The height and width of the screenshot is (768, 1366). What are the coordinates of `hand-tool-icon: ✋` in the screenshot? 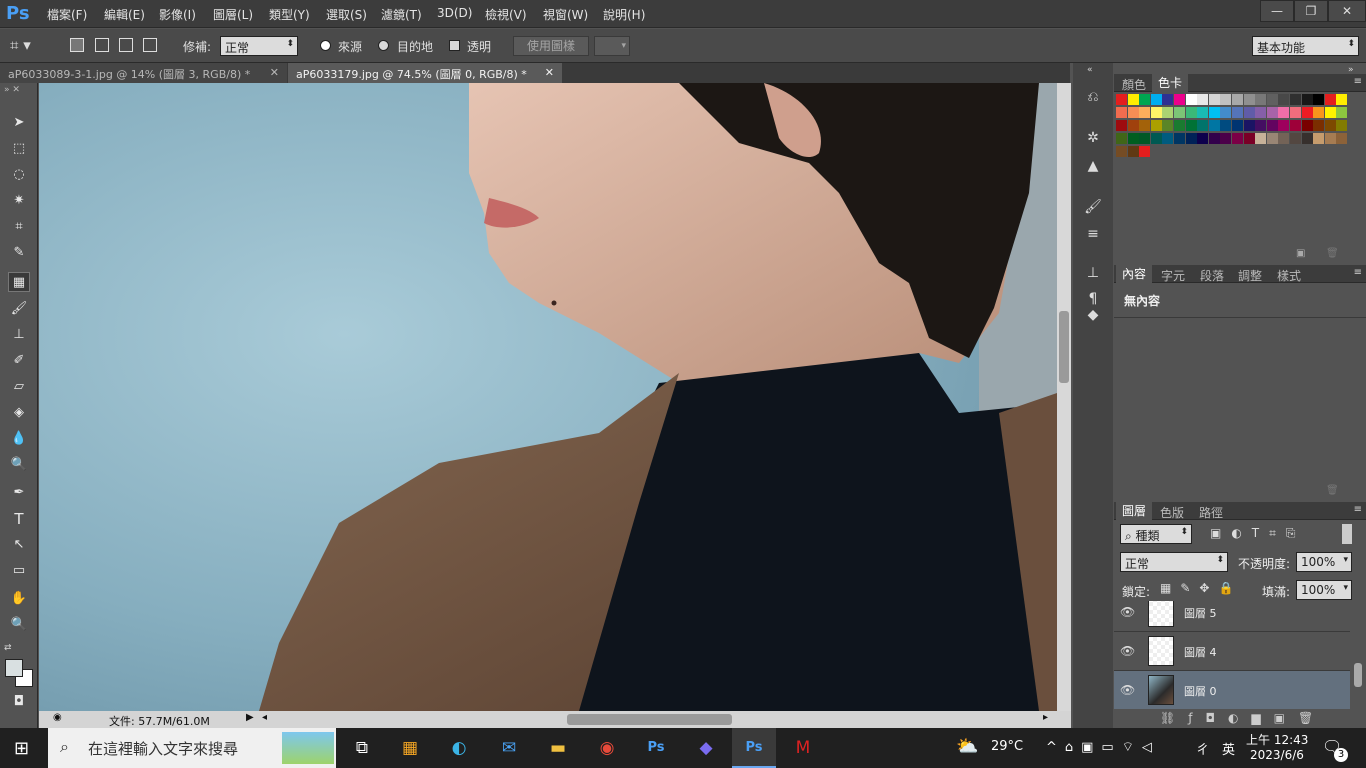 It's located at (19, 599).